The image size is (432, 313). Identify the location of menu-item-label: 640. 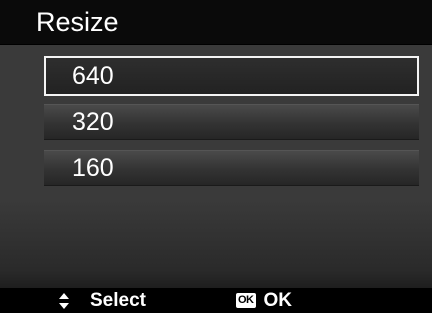
(93, 76).